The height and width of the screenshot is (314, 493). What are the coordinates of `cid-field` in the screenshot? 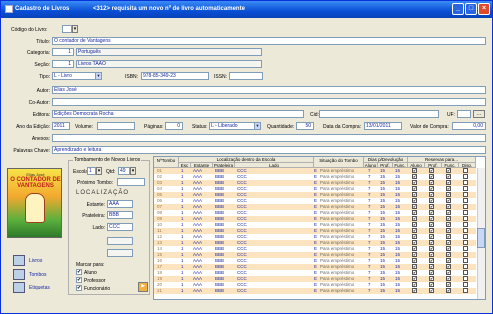 It's located at (379, 114).